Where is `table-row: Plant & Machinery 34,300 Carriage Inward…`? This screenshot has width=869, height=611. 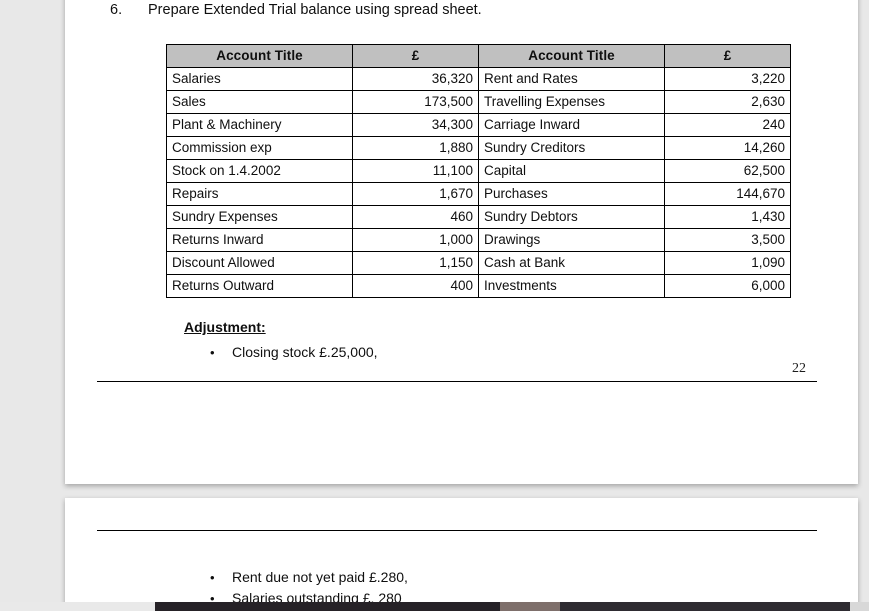
table-row: Plant & Machinery 34,300 Carriage Inward… is located at coordinates (478, 125).